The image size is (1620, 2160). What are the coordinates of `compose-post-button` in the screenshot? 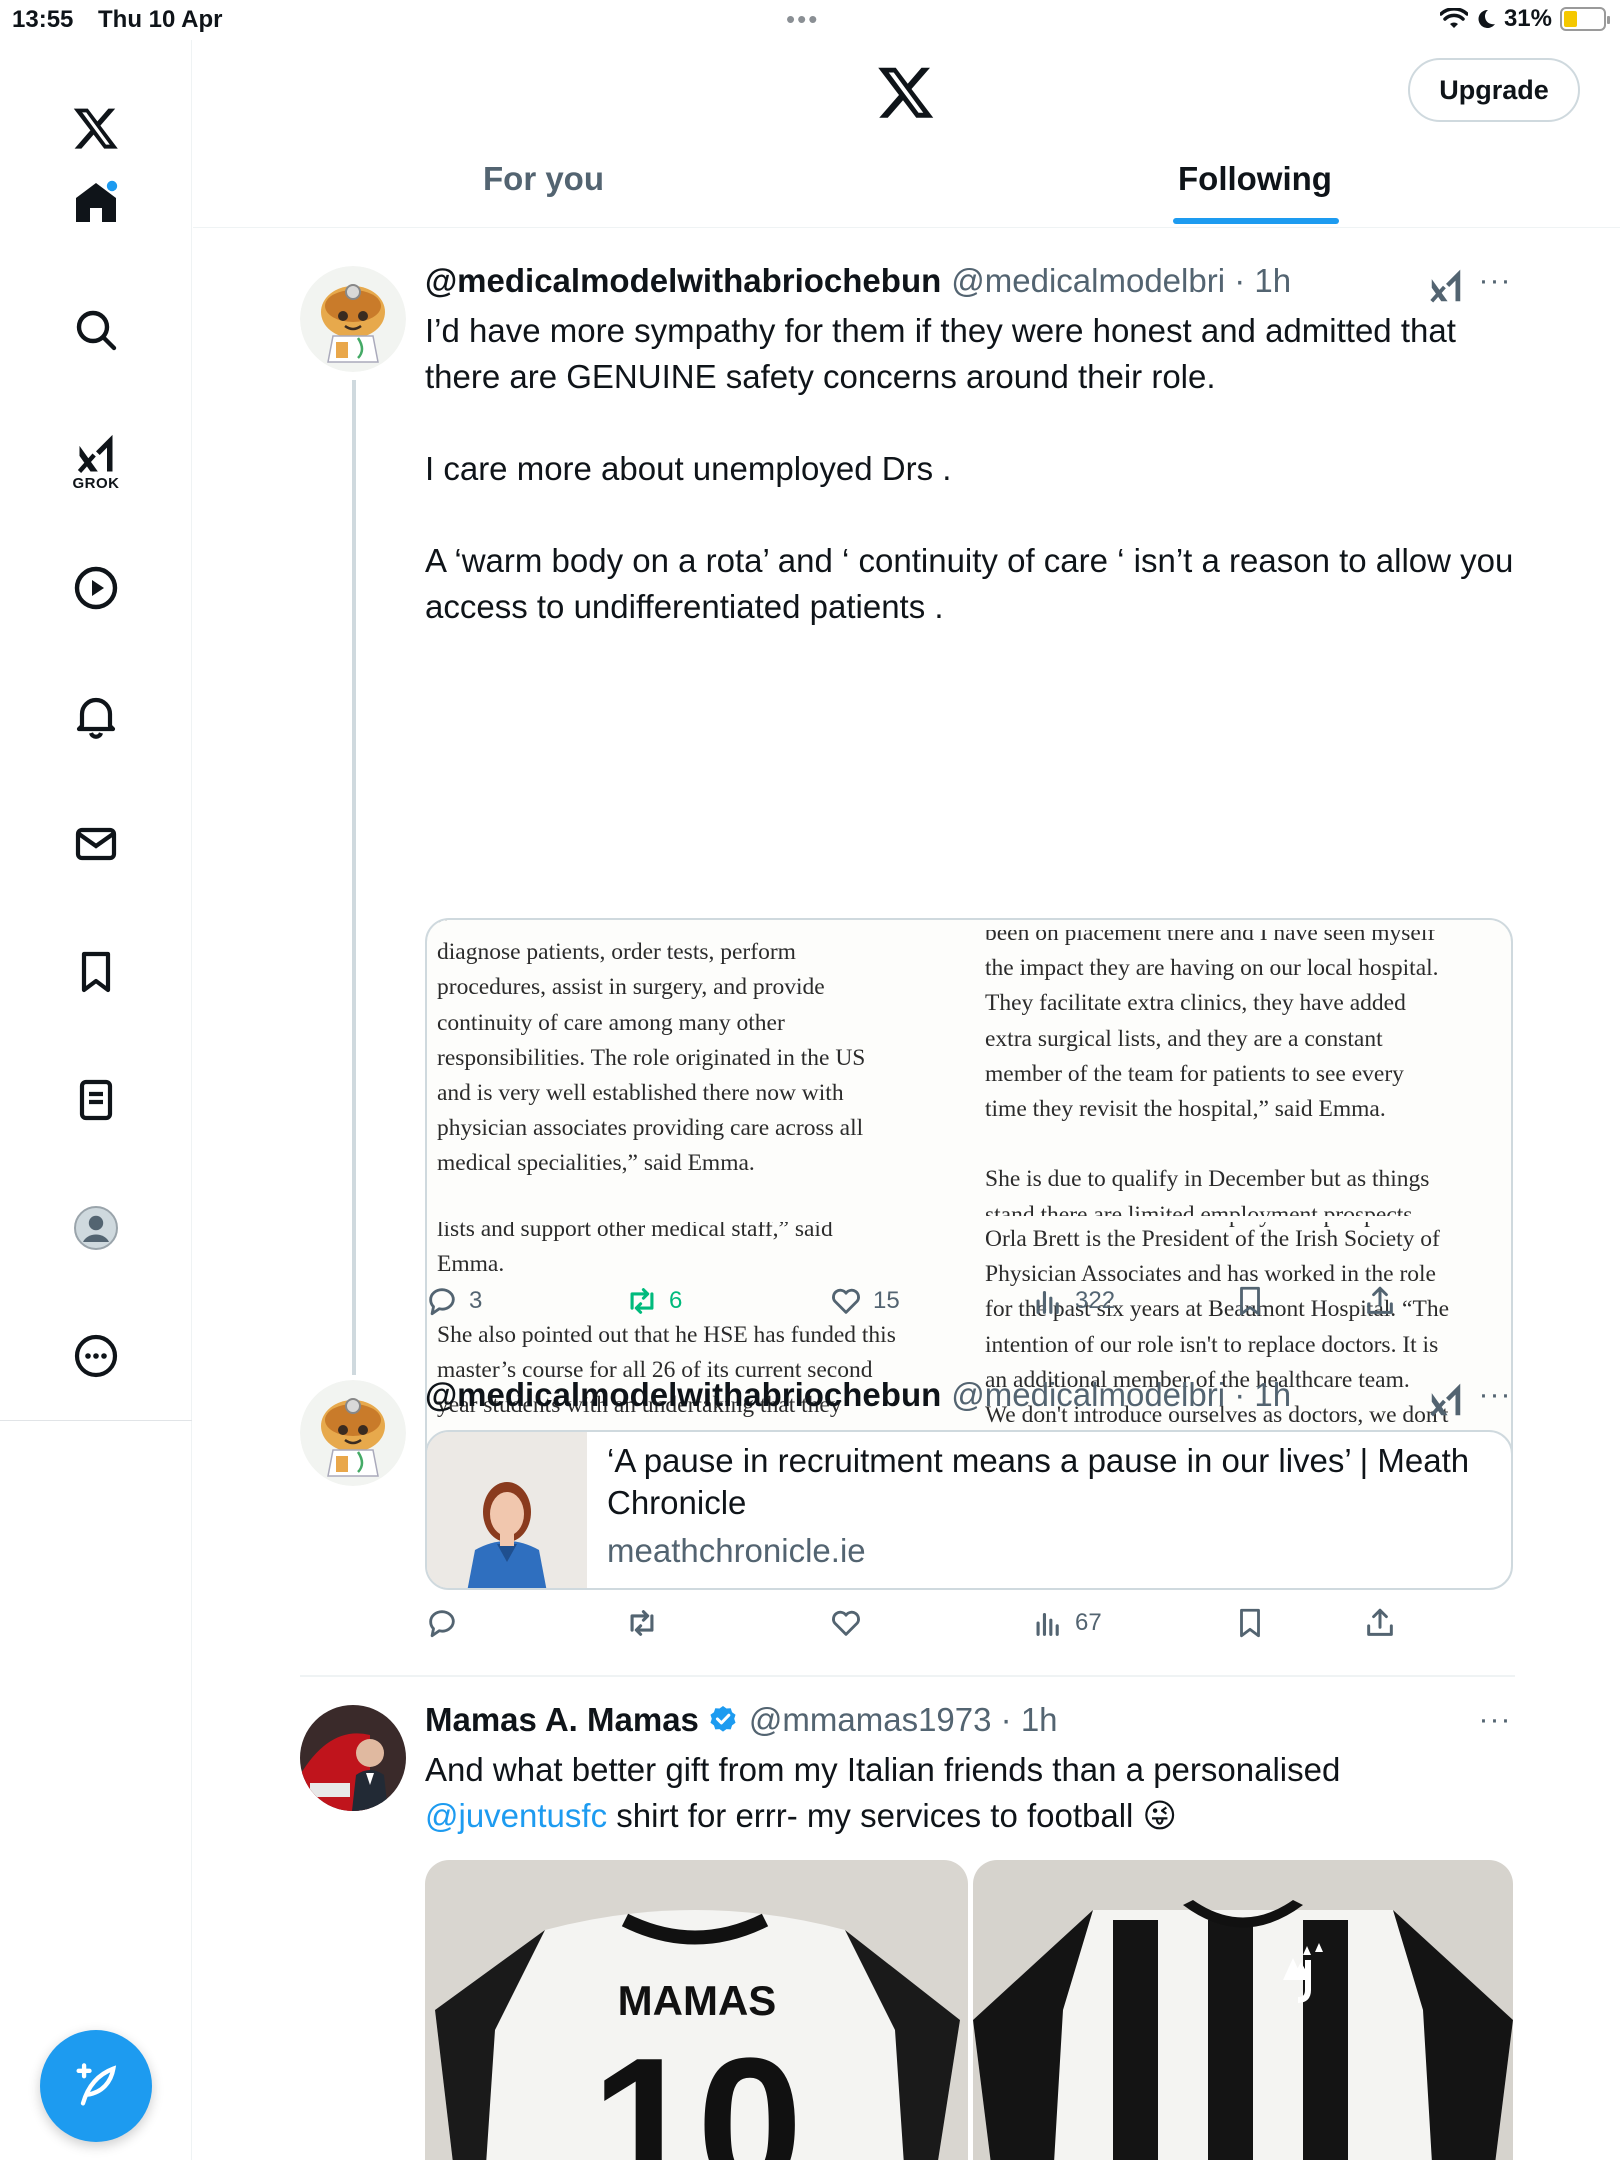 It's located at (96, 2086).